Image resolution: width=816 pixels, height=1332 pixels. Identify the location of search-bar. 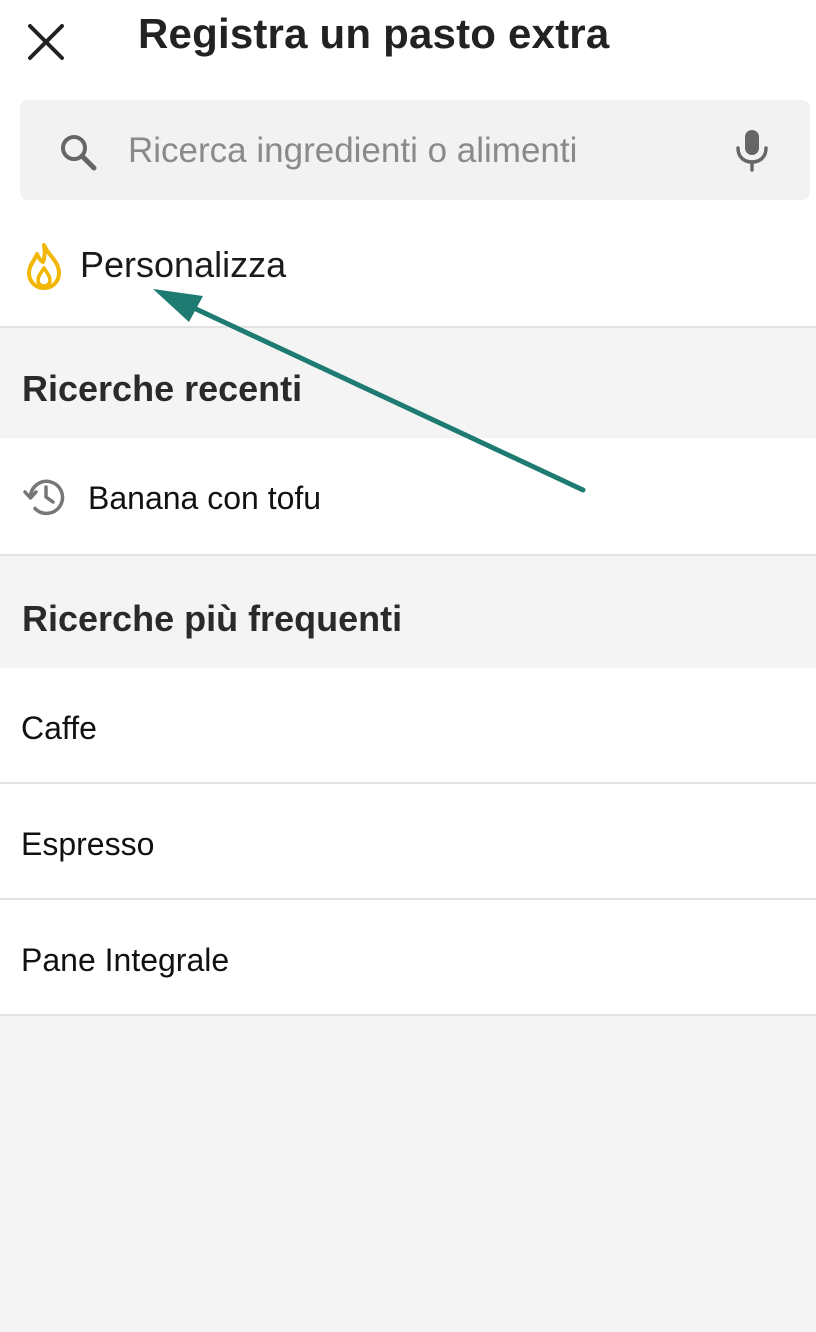
(415, 150).